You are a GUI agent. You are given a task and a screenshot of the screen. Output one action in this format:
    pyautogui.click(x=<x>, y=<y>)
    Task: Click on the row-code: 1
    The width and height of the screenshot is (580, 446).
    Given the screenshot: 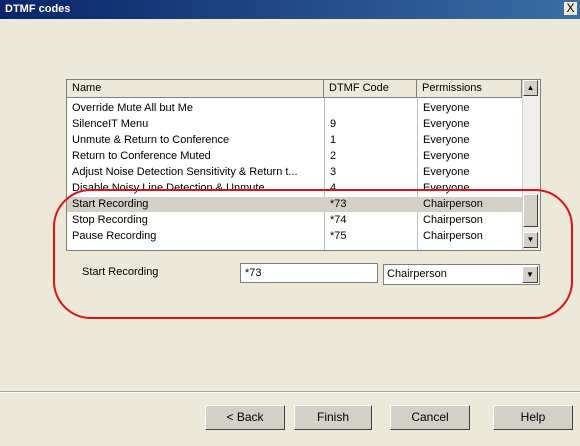 What is the action you would take?
    pyautogui.click(x=333, y=140)
    